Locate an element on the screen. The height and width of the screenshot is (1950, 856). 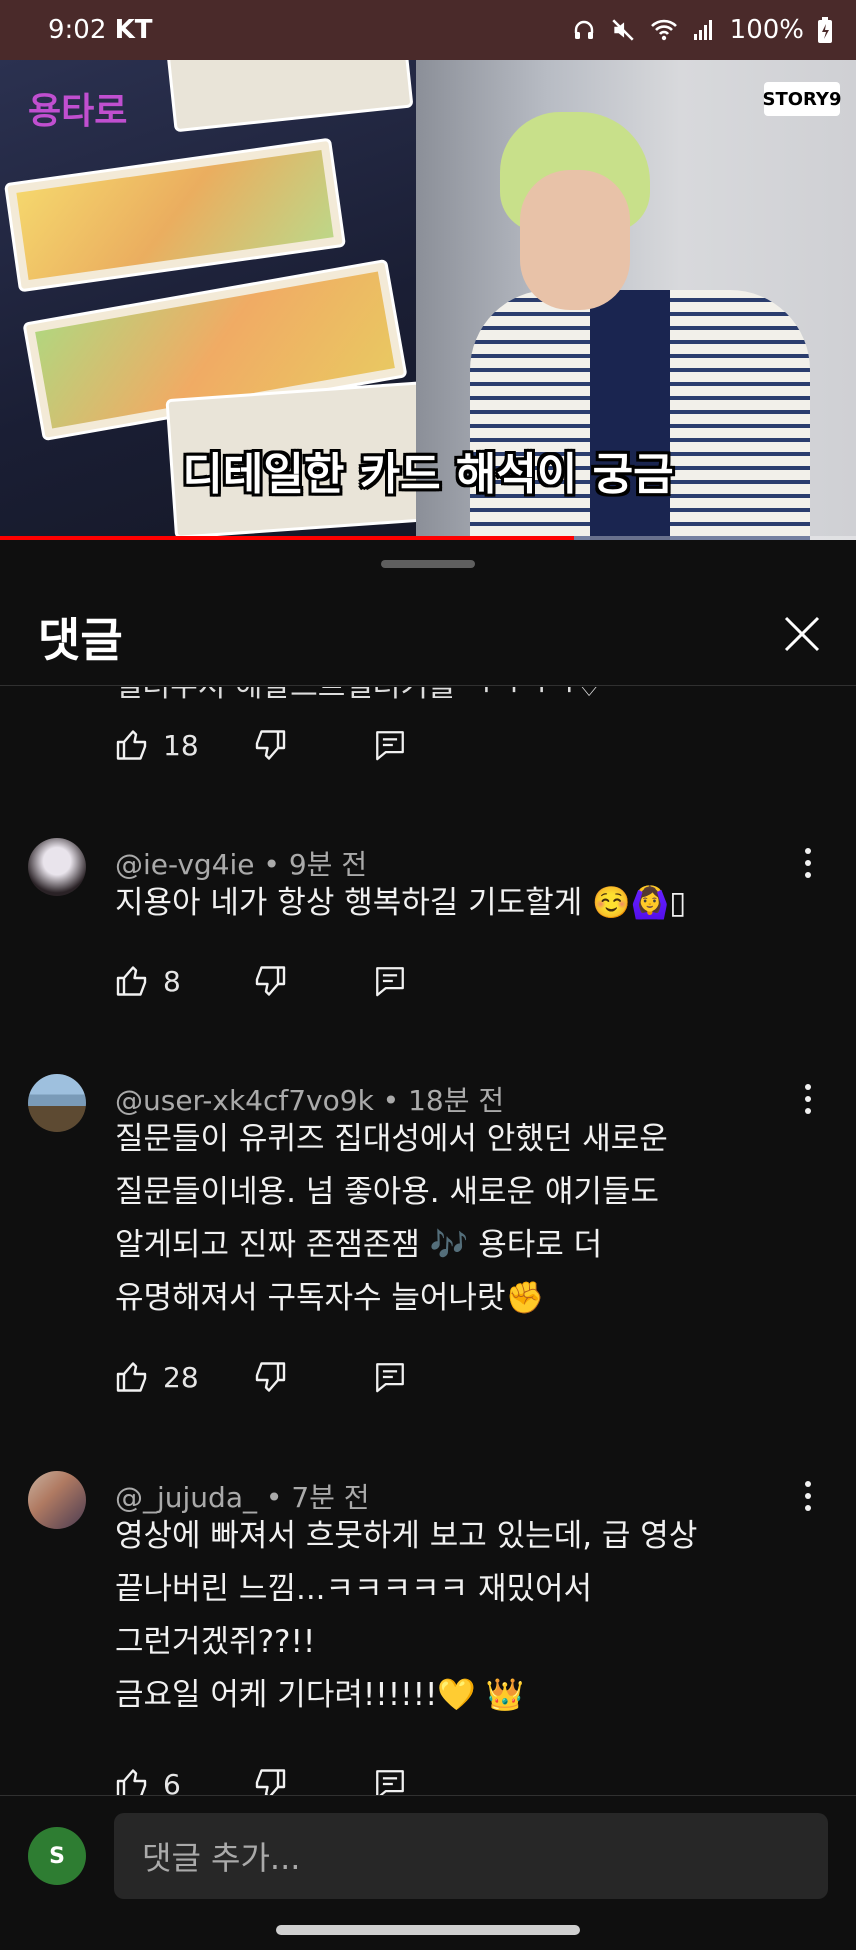
wifi-icon is located at coordinates (663, 30).